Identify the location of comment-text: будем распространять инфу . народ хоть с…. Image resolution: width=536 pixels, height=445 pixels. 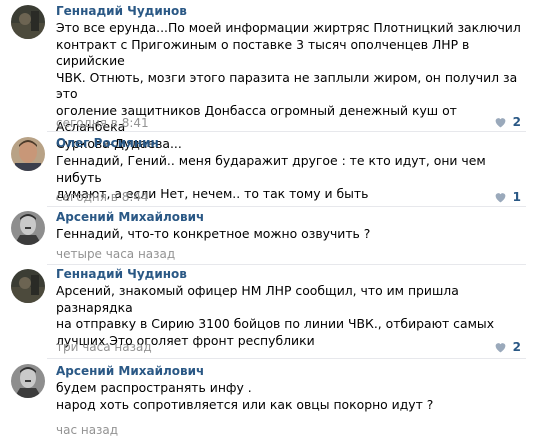
(245, 396).